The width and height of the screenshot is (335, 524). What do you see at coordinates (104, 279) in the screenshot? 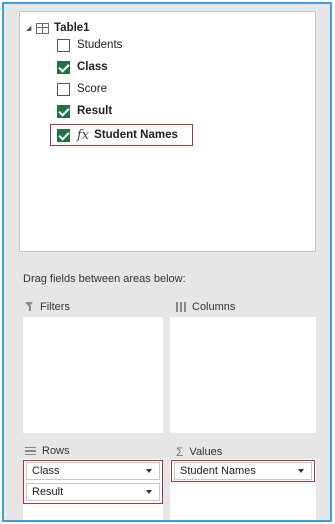
I see `drag-hint: Drag fields between areas below:` at bounding box center [104, 279].